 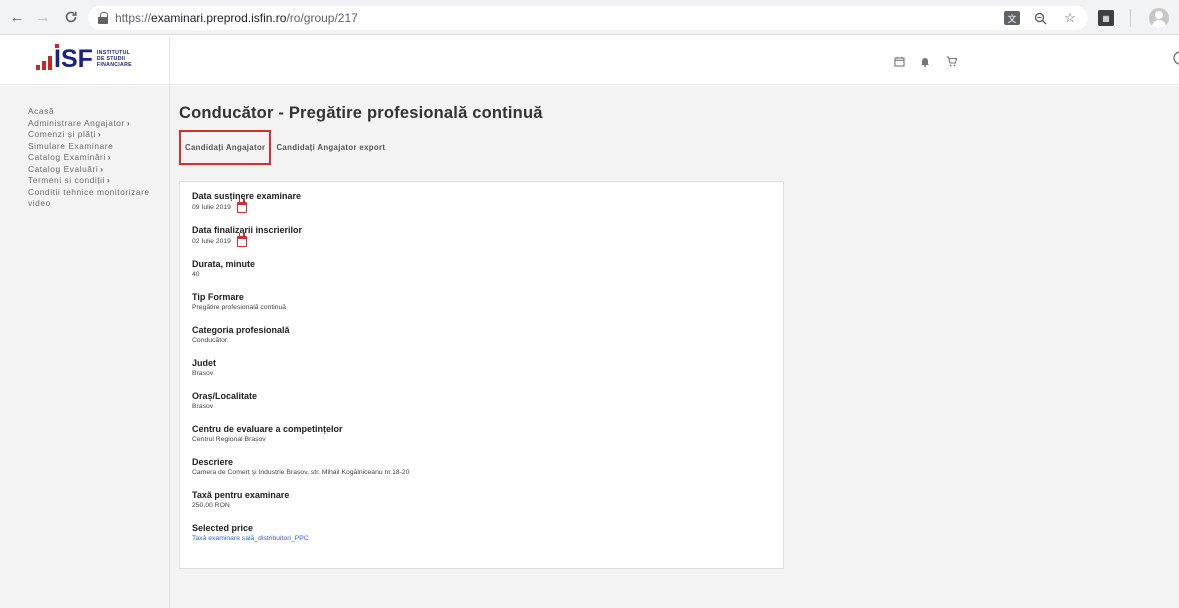 I want to click on back-arrow-icon: ←, so click(x=17, y=17).